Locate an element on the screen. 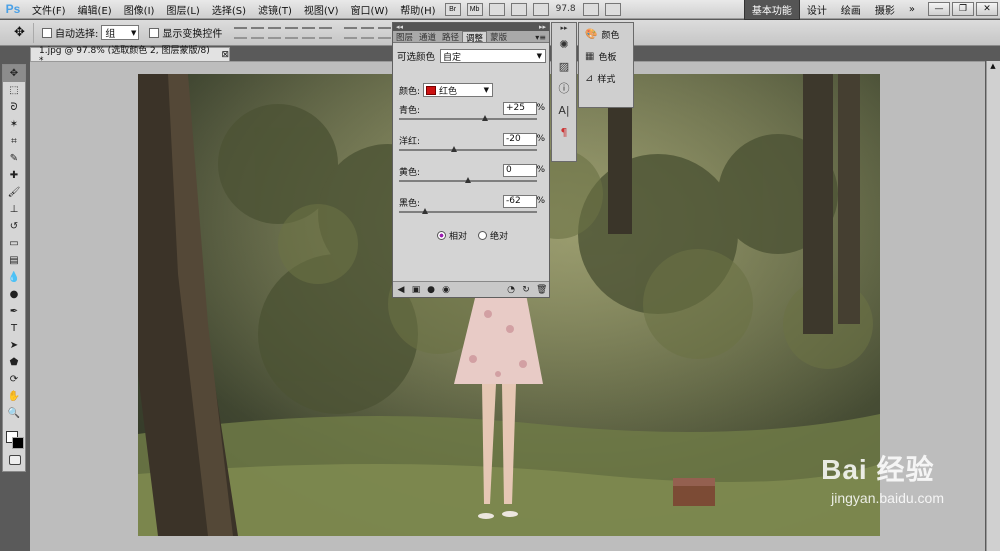  eyedropper-tool-icon: ✎ is located at coordinates (14, 158).